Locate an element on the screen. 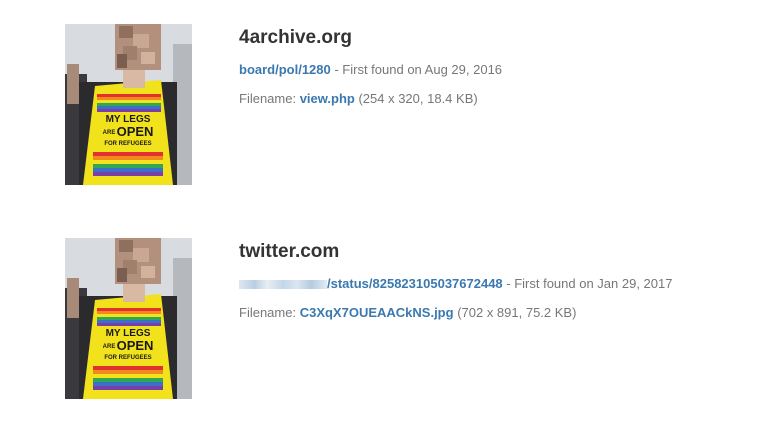 This screenshot has width=760, height=424. file-meta: (702 x 891, 75.2 KB) is located at coordinates (515, 312).